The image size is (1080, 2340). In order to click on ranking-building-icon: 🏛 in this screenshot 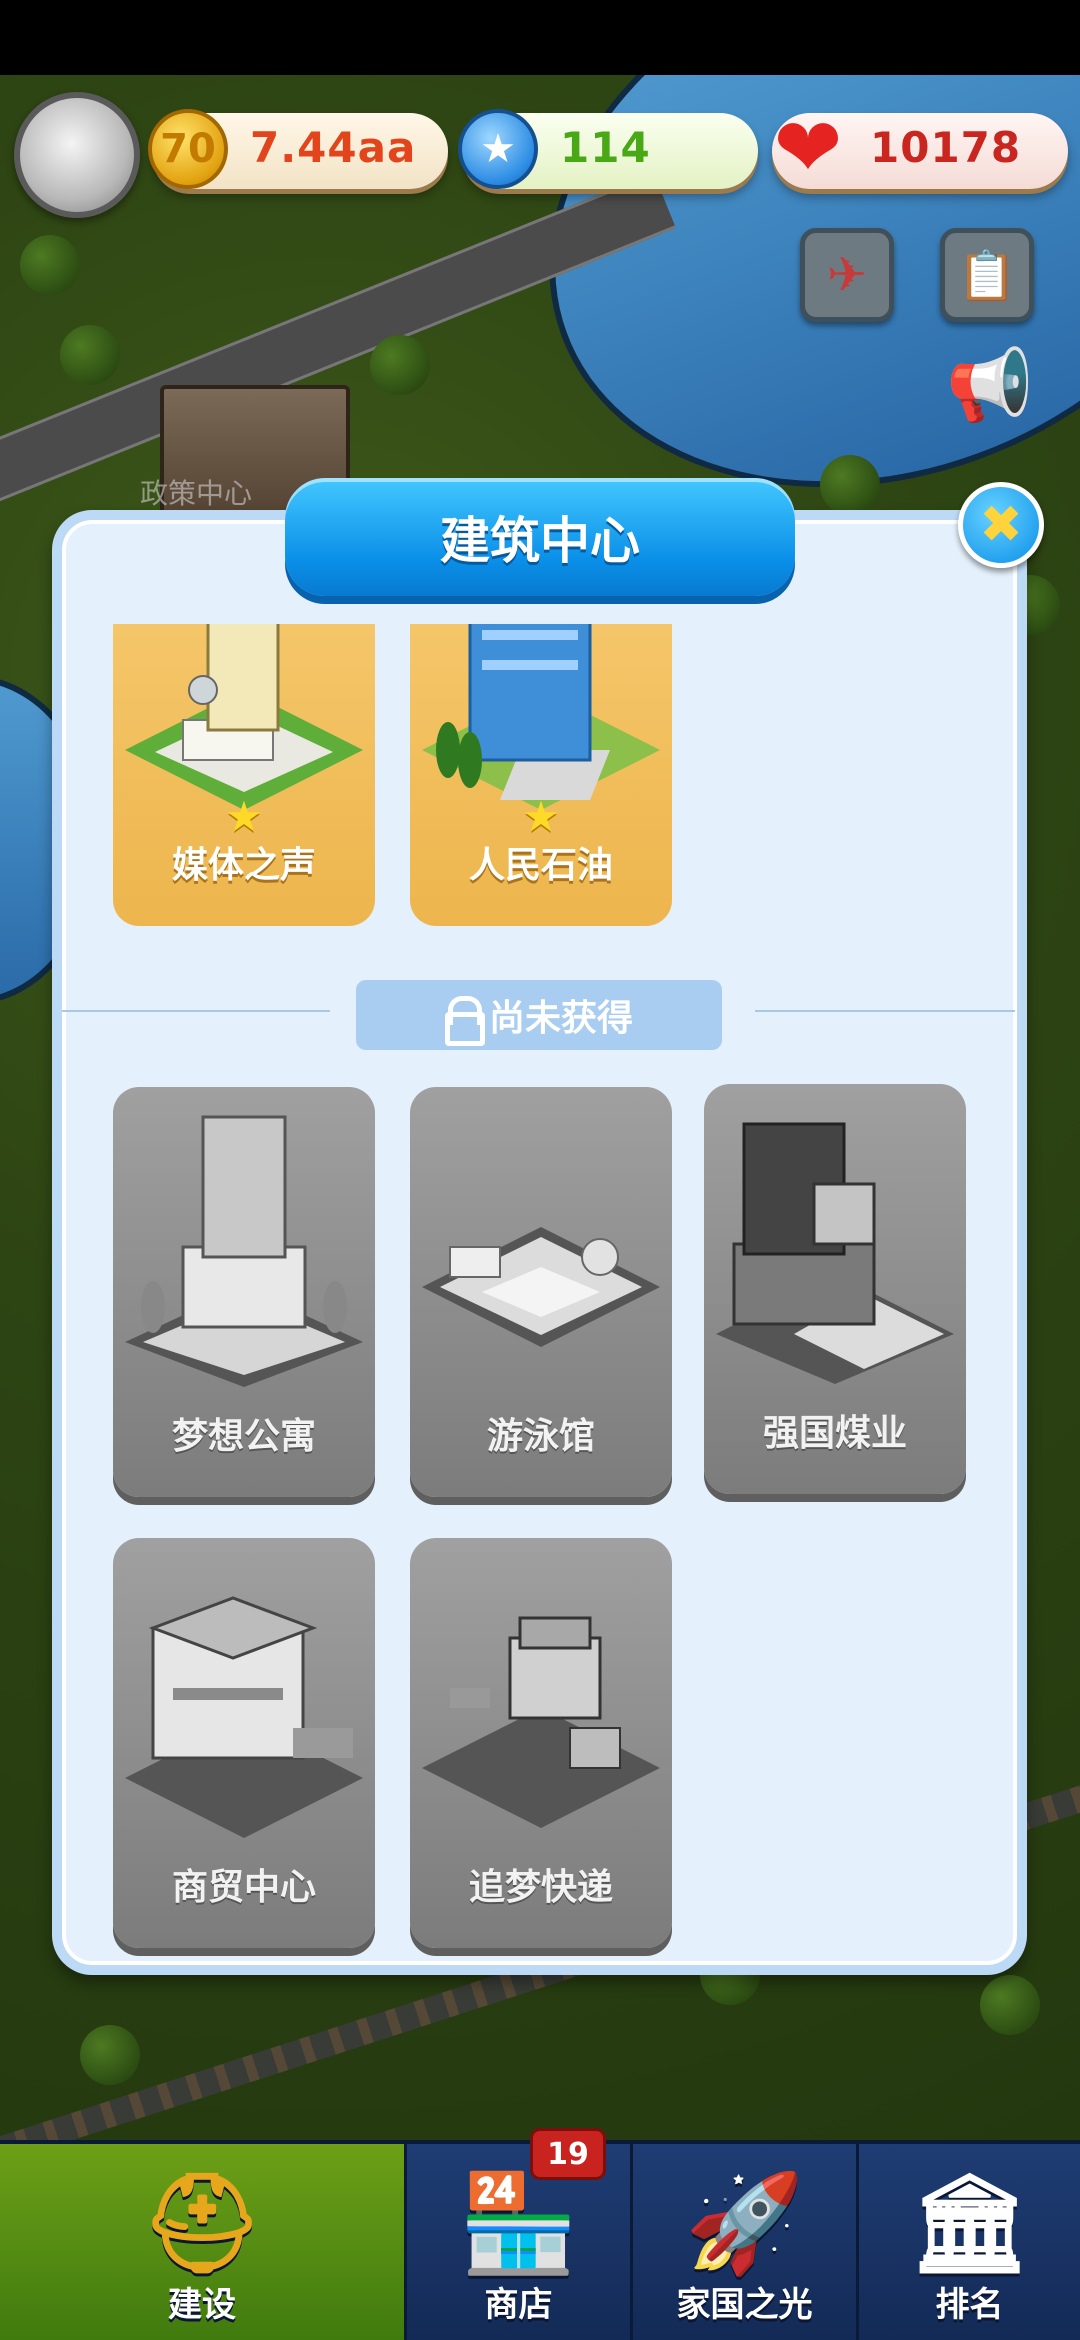, I will do `click(969, 2223)`.